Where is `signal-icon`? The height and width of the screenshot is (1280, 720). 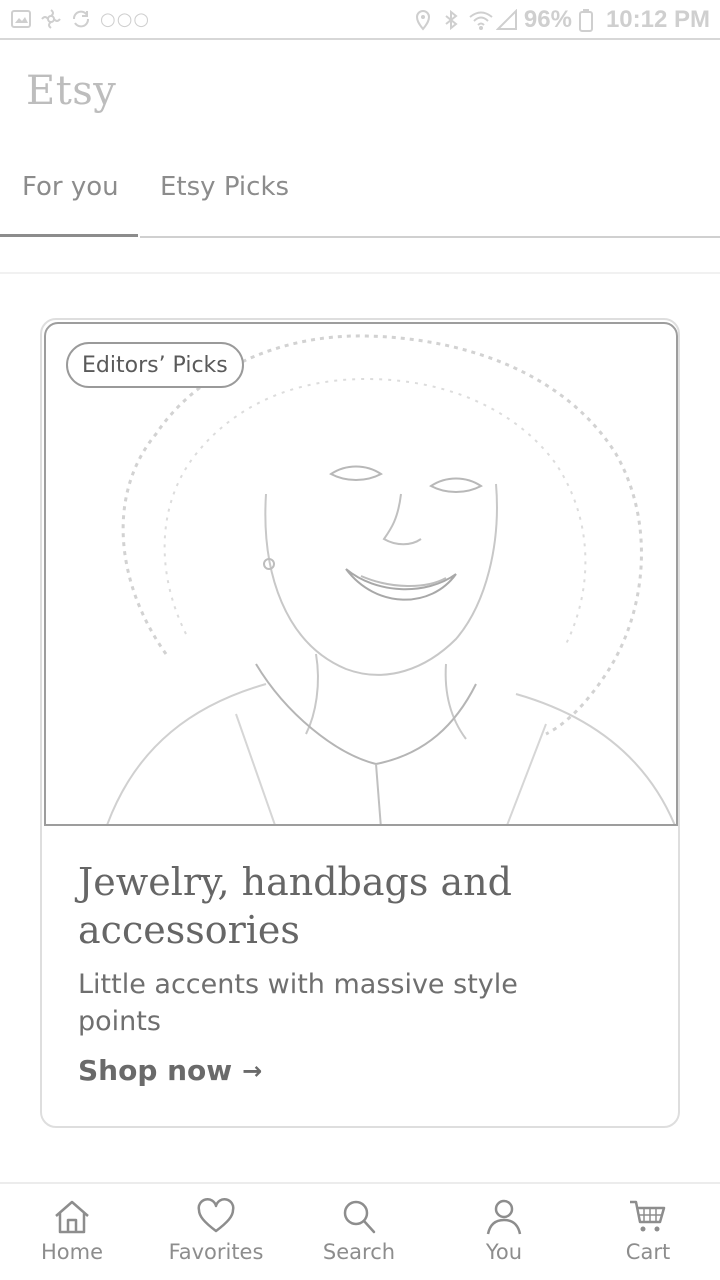
signal-icon is located at coordinates (506, 19).